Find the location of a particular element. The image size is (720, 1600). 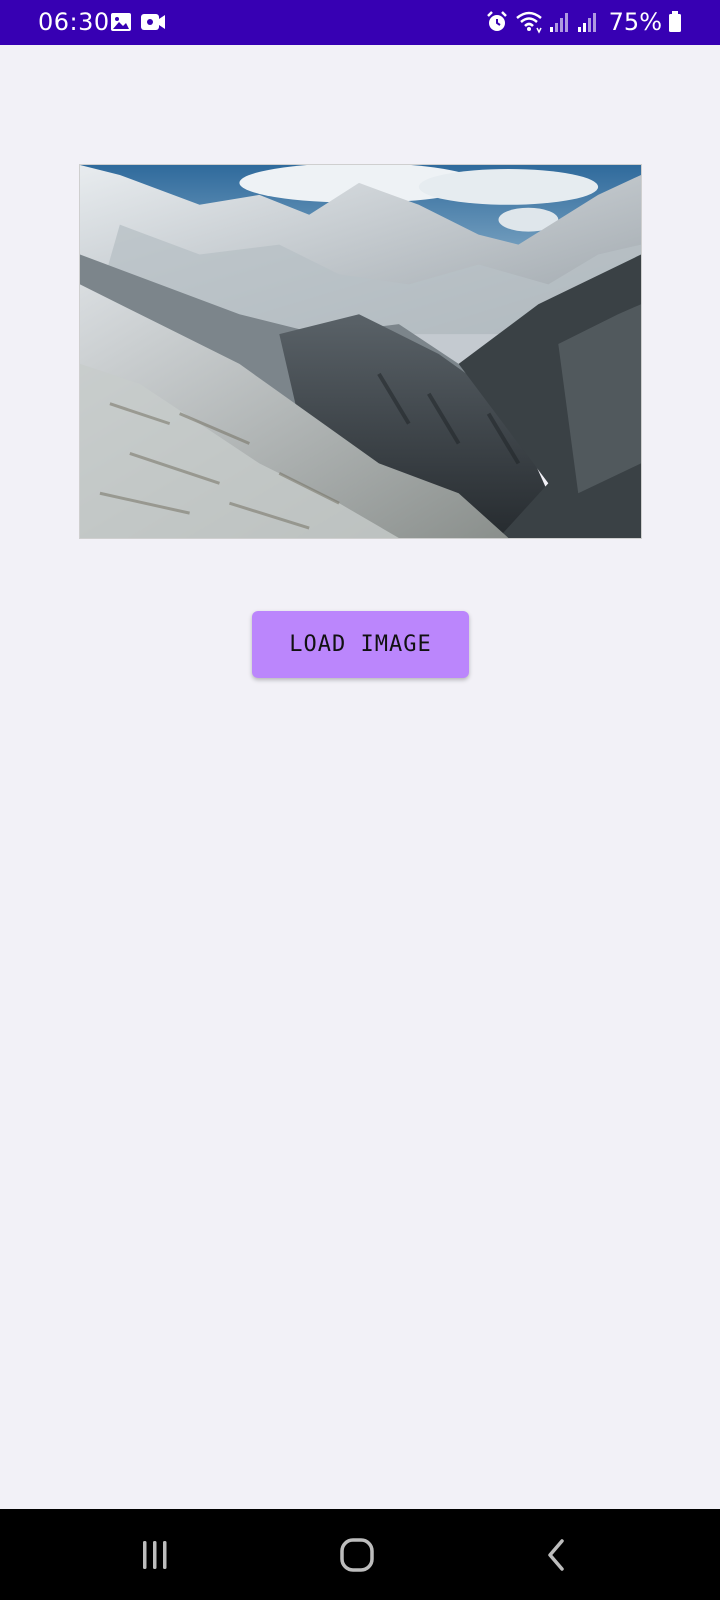

recent-apps-button is located at coordinates (155, 1555).